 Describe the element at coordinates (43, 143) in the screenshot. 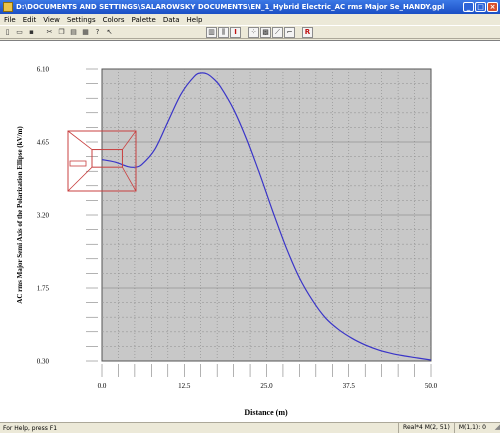

I see `y-tick-label: 4.65` at that location.